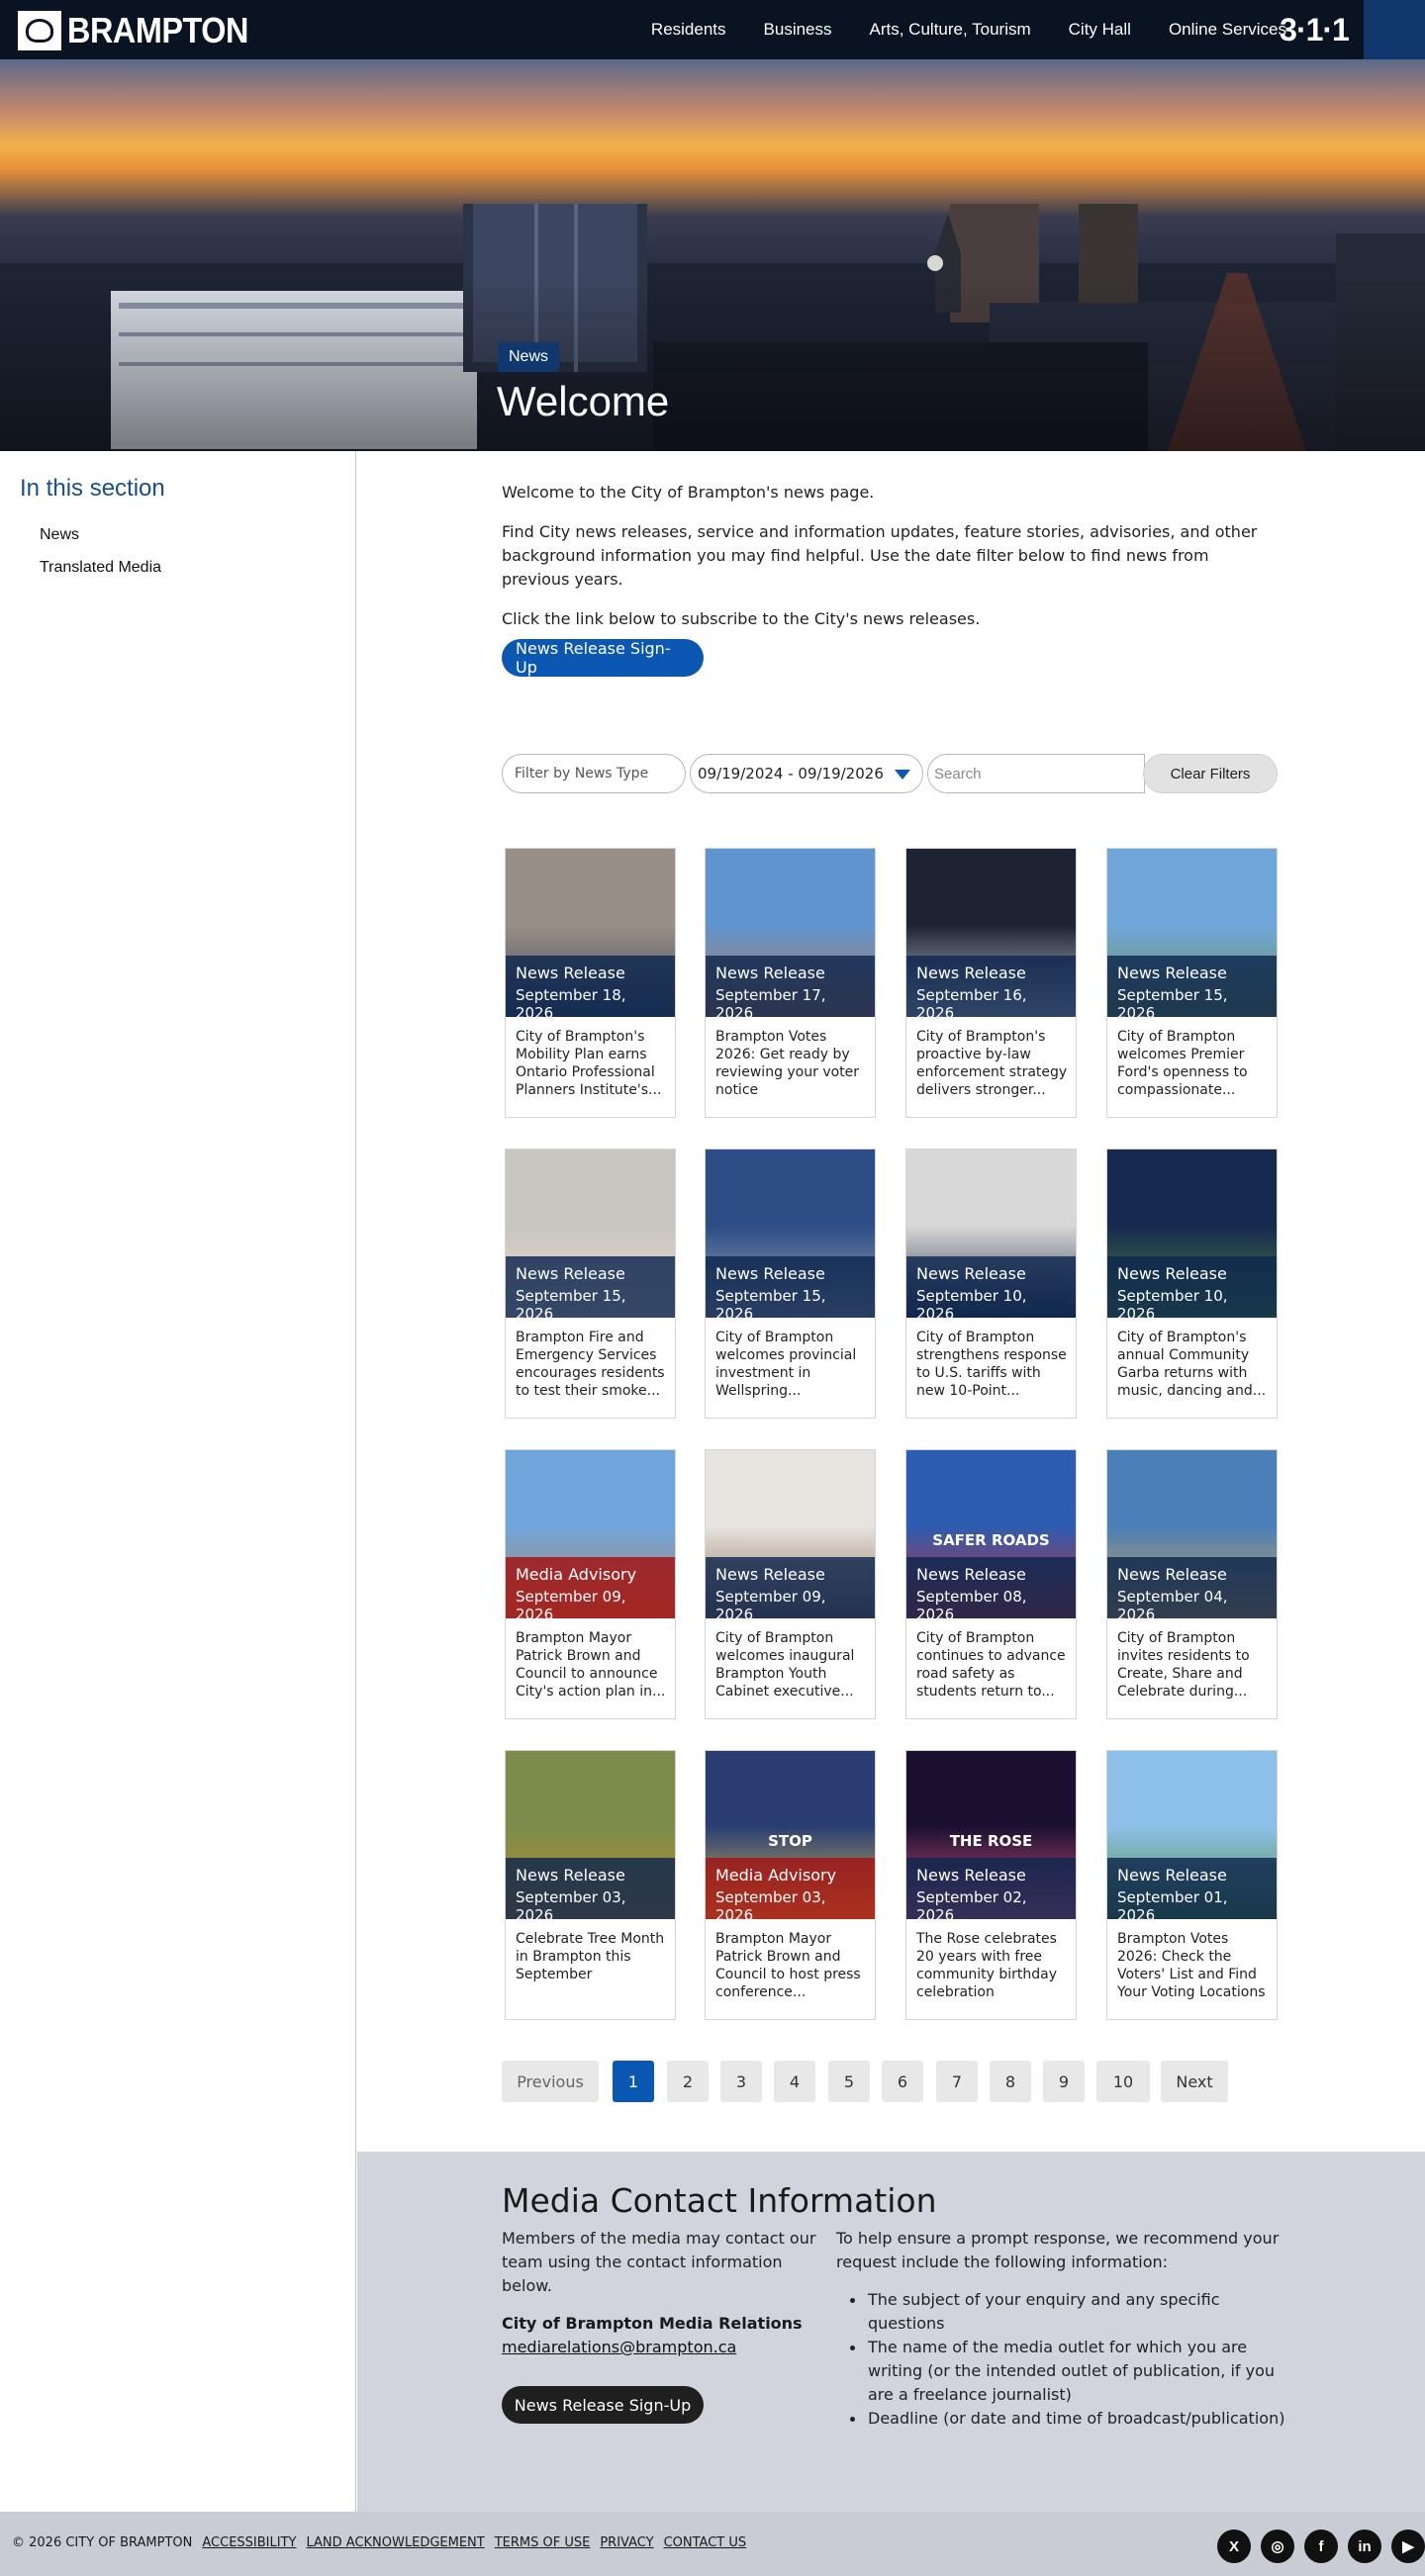 This screenshot has width=1425, height=2576. Describe the element at coordinates (991, 1841) in the screenshot. I see `news-card-image-sign: THE ROSE` at that location.